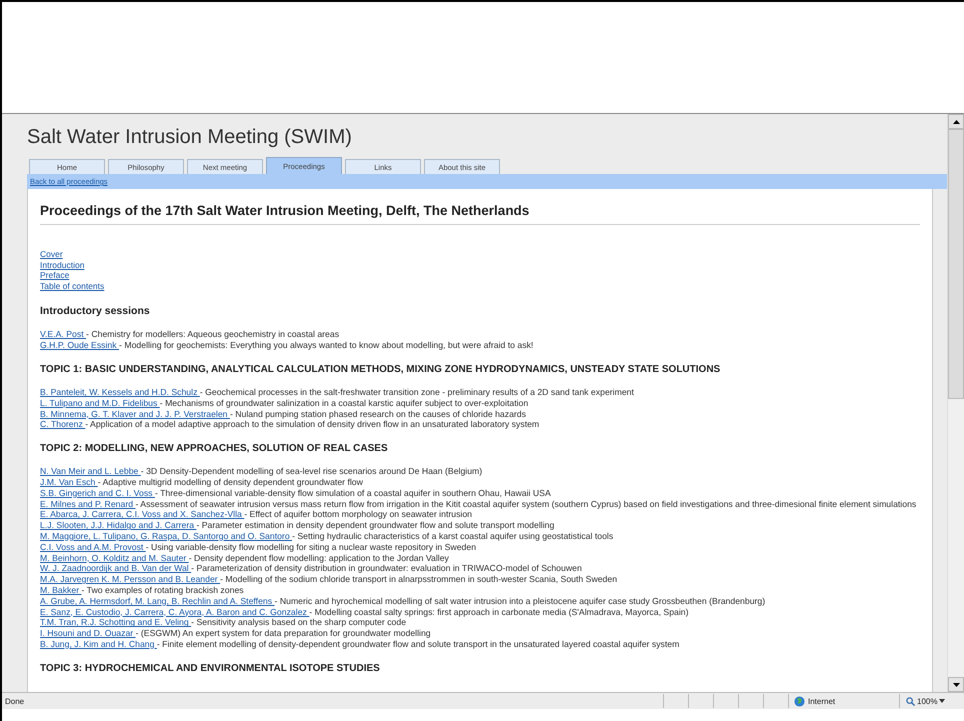 This screenshot has height=721, width=964. Describe the element at coordinates (130, 579) in the screenshot. I see `author-link: M.A. Jarvegren K. M. Persson and B. Leander` at that location.